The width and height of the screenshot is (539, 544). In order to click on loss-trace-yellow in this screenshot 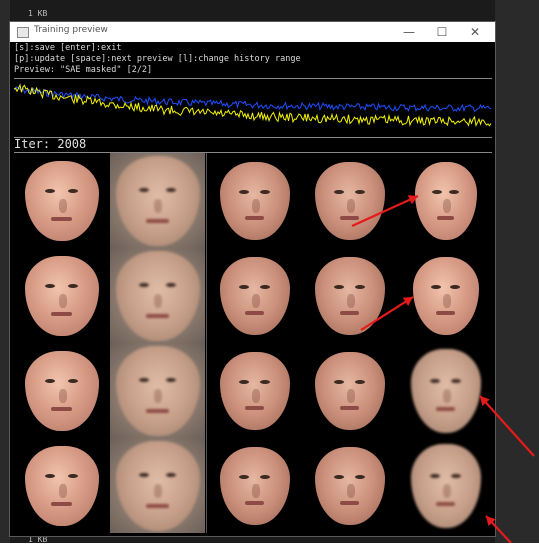, I will do `click(253, 105)`.